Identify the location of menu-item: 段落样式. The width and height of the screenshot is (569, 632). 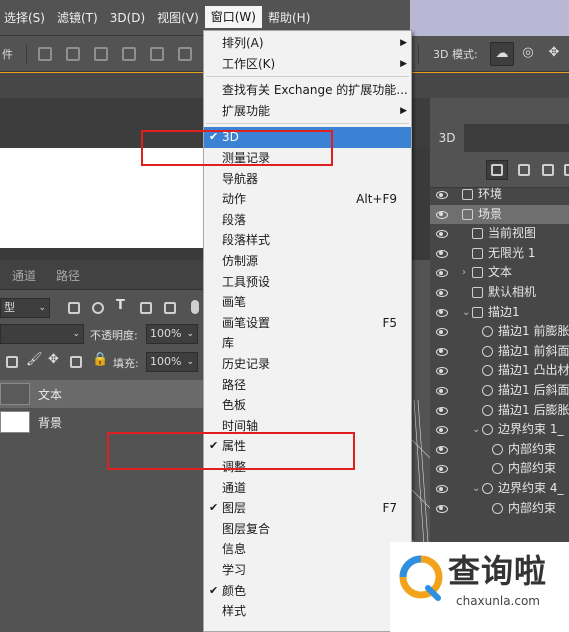
(307, 240).